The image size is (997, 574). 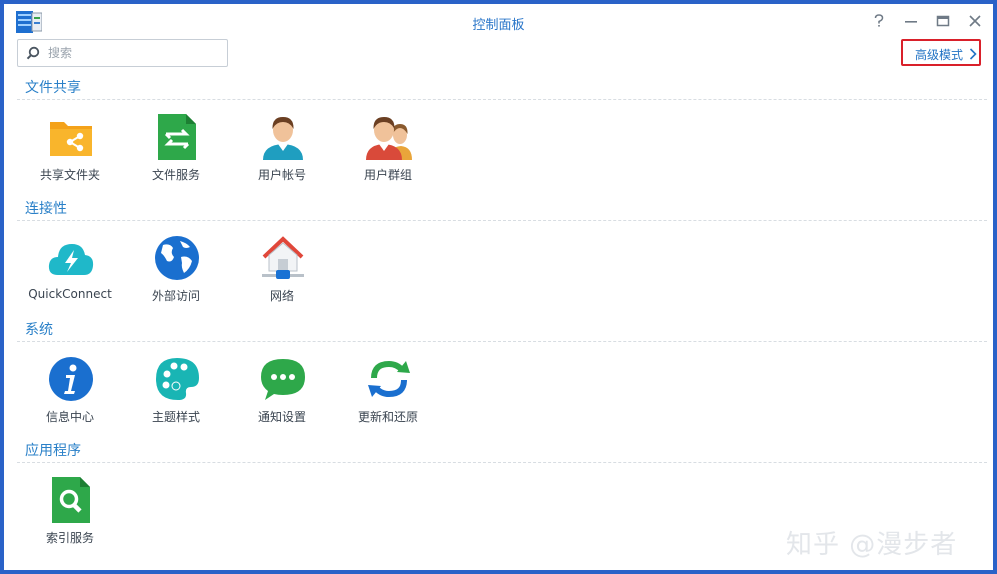 I want to click on indexing-service-label: 索引服务, so click(x=69, y=538).